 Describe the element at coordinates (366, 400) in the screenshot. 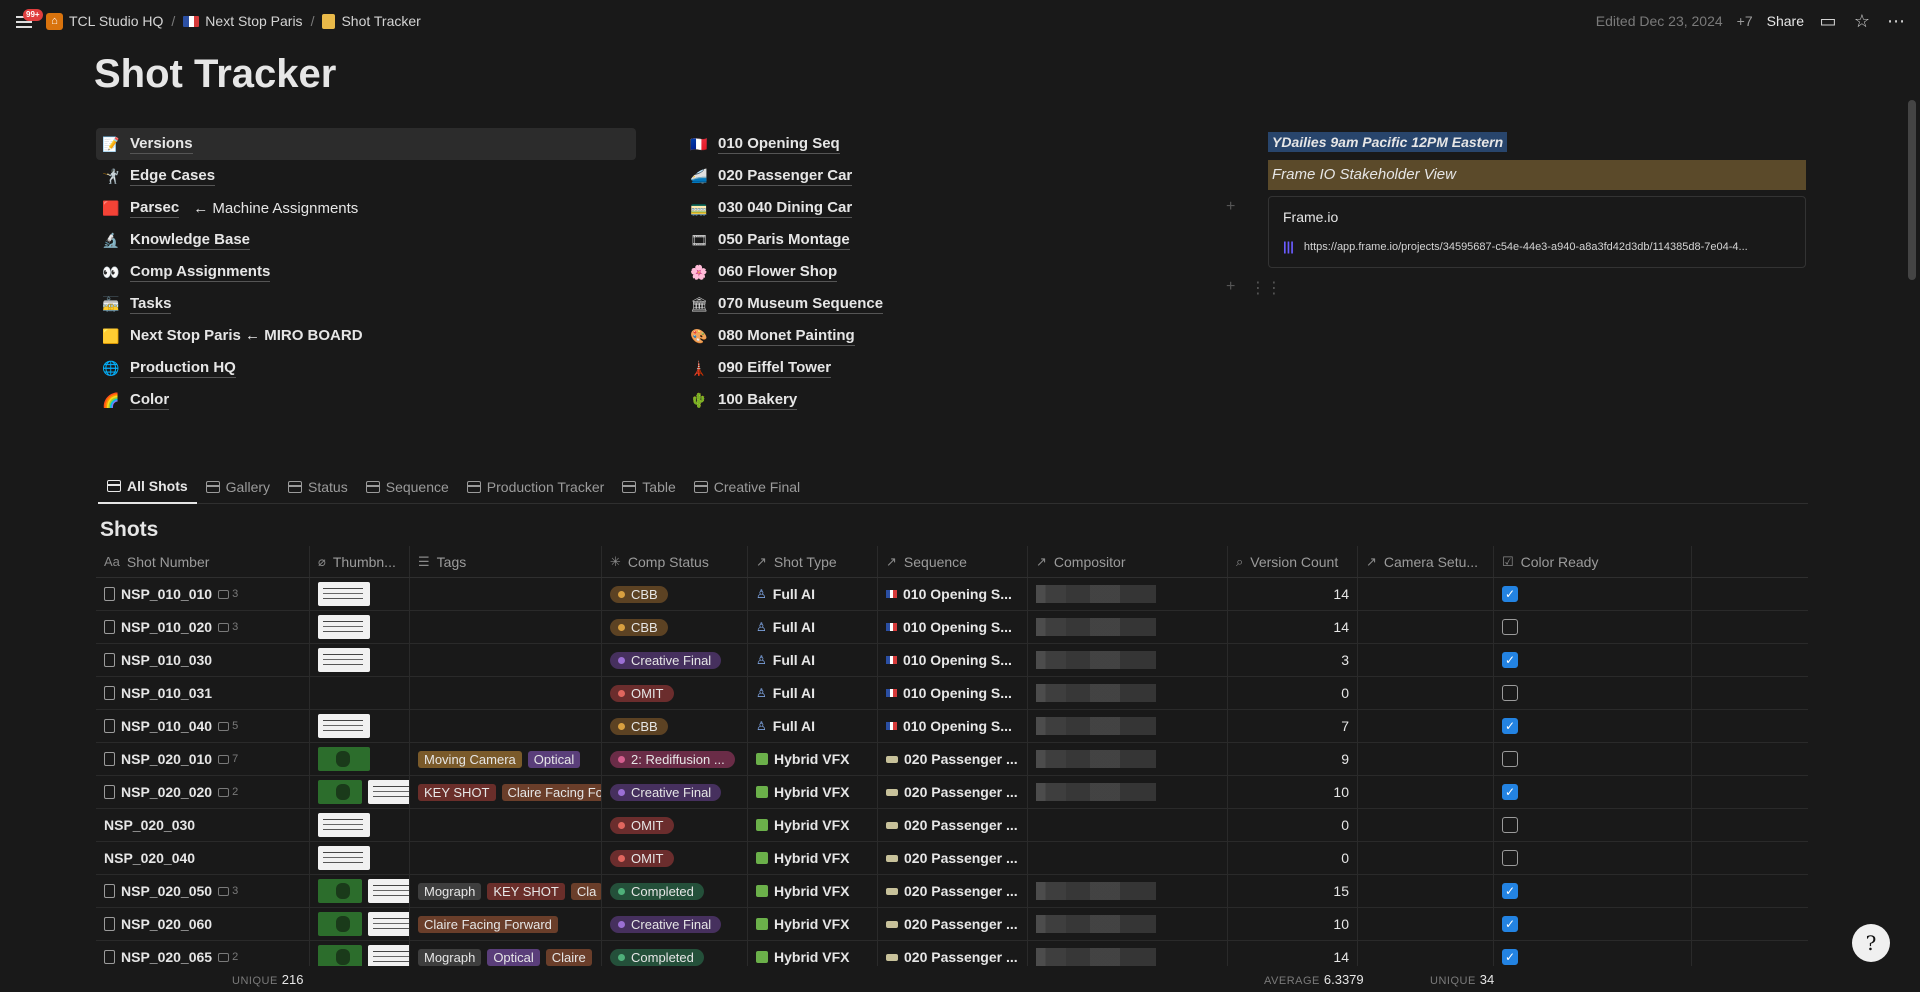

I see `link-color: 🌈 Color` at that location.